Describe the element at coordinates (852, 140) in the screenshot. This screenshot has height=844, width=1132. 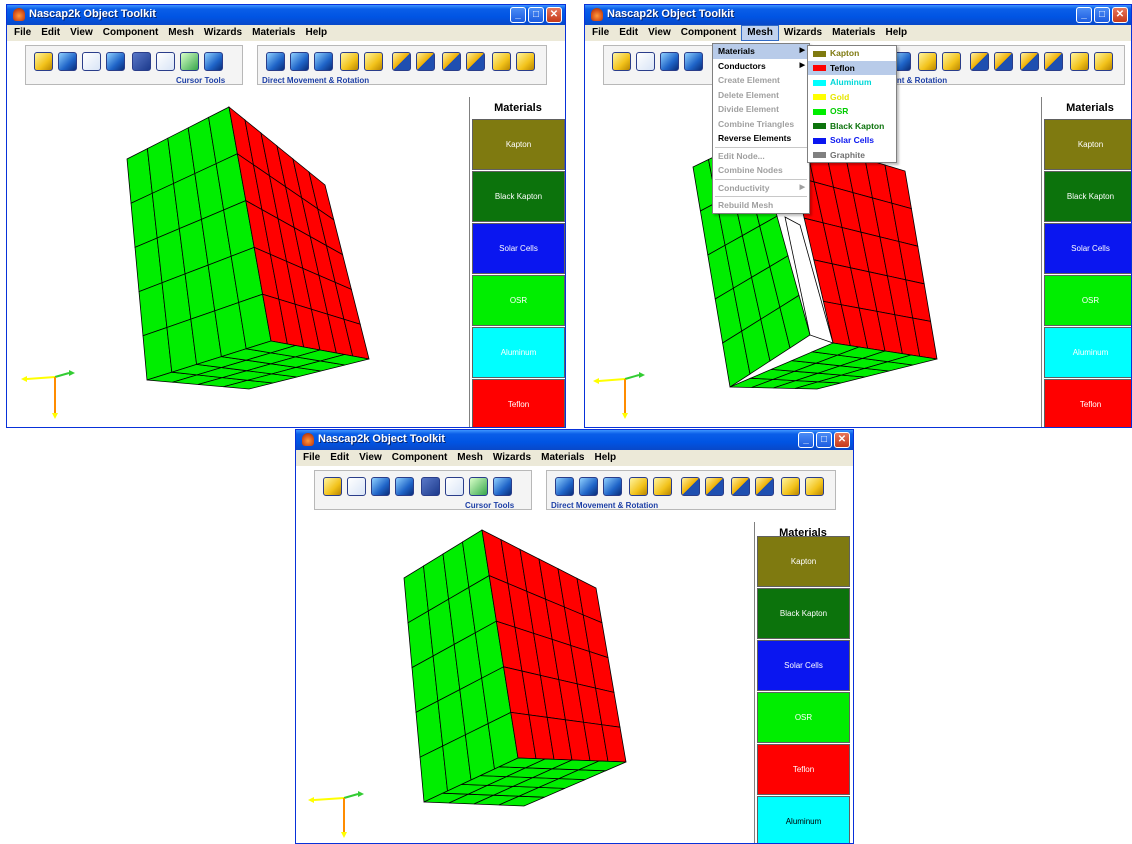
I see `submenu-item-solar-cells: Solar Cells` at that location.